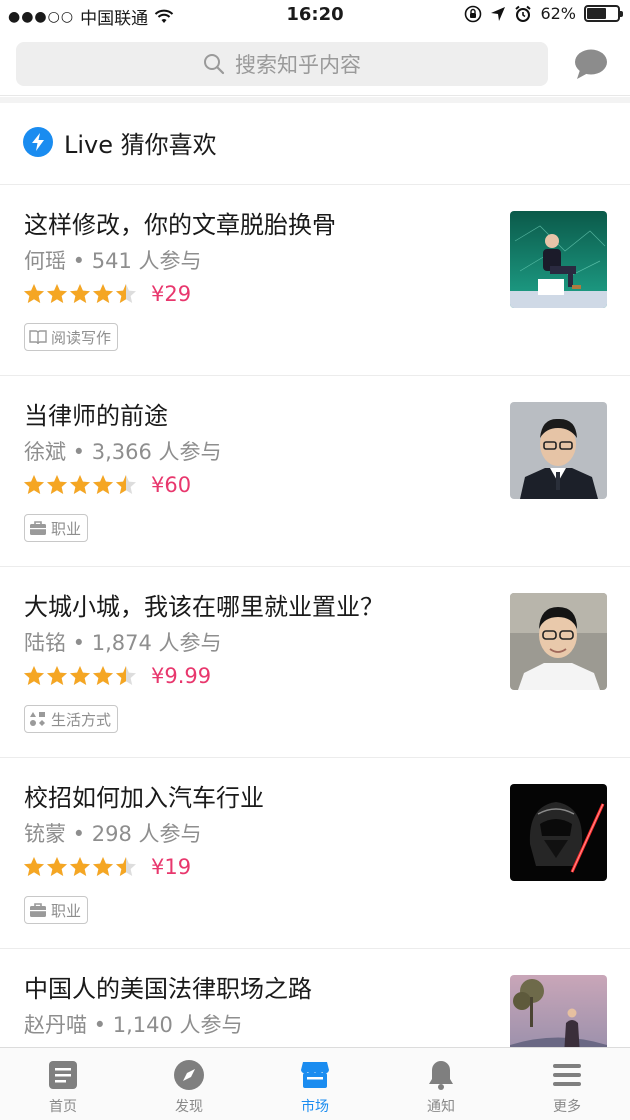  I want to click on compass-icon, so click(189, 1075).